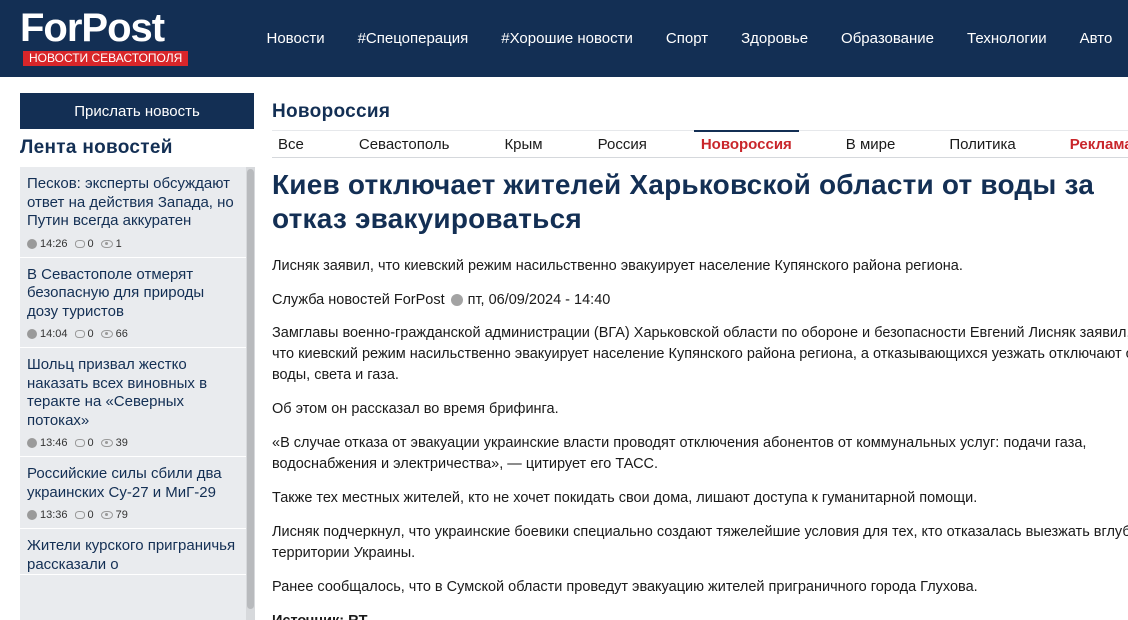 Image resolution: width=1128 pixels, height=620 pixels. What do you see at coordinates (1099, 144) in the screenshot?
I see `tab-advertising: Реклама` at bounding box center [1099, 144].